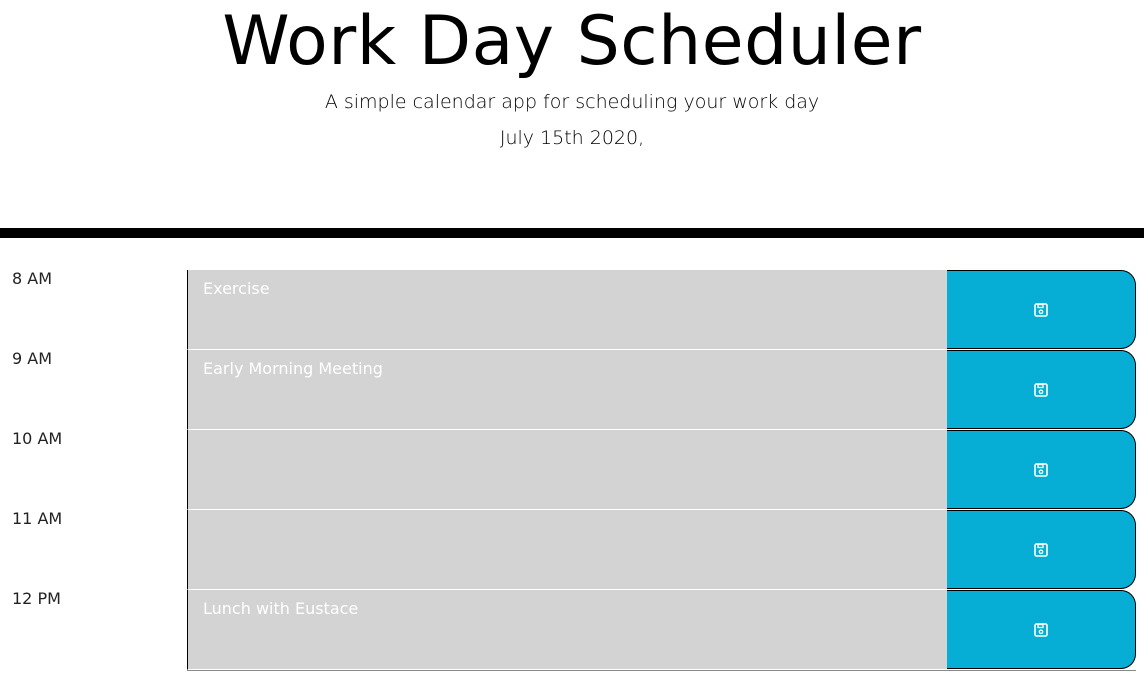 The width and height of the screenshot is (1144, 673). I want to click on current-day: July 15th 2020,, so click(572, 138).